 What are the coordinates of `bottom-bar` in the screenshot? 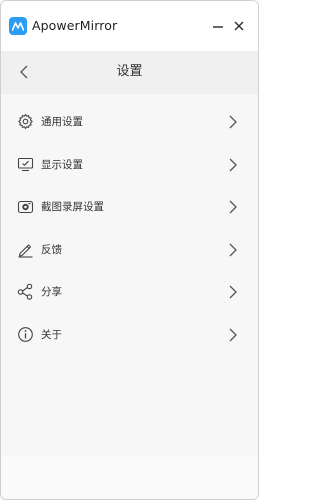 It's located at (129, 478).